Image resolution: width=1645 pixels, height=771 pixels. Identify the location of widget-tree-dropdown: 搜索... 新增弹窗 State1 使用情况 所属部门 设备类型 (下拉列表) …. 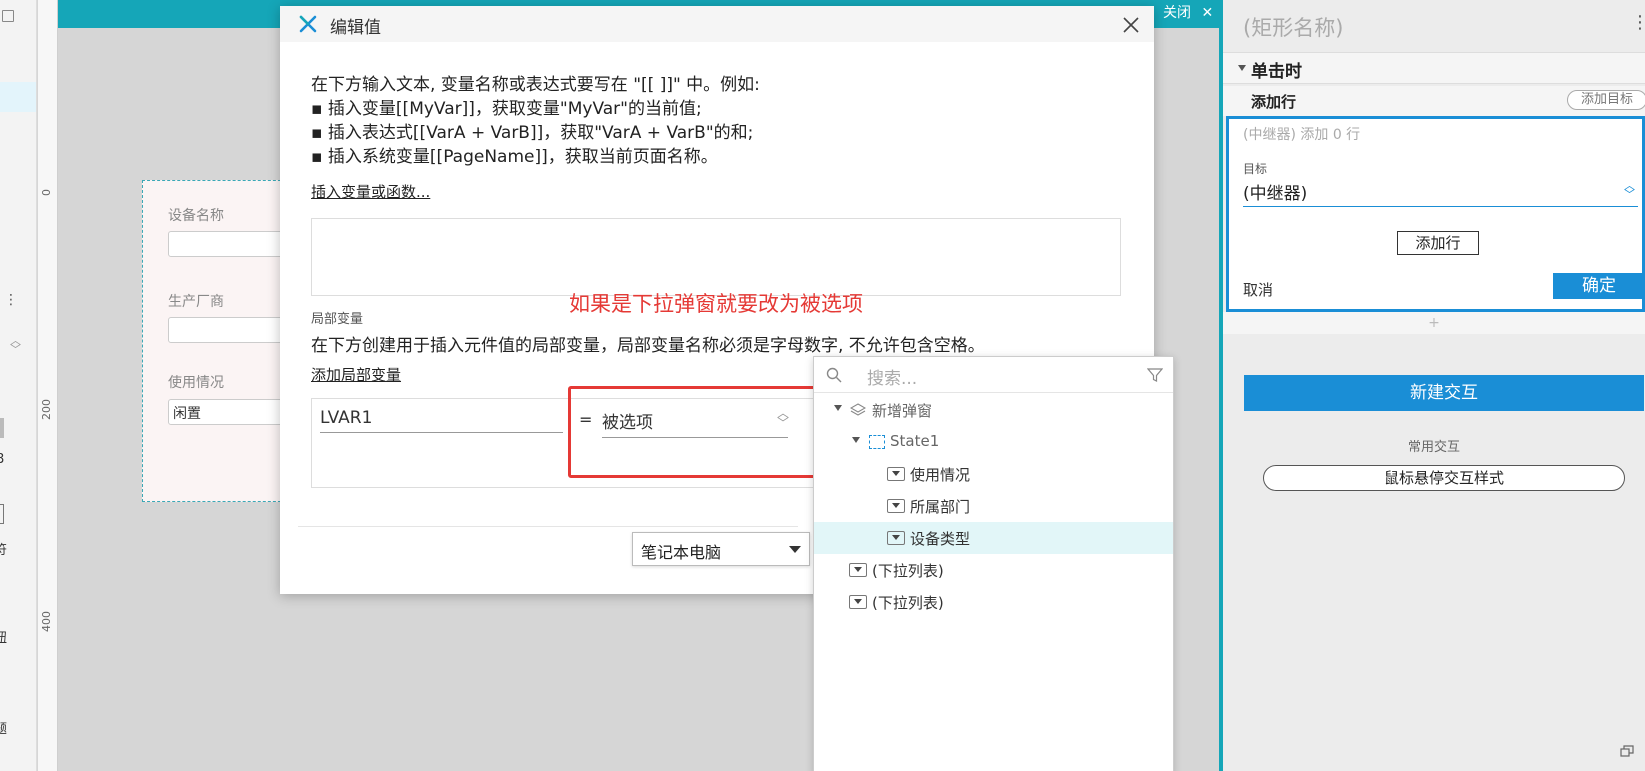
(993, 563).